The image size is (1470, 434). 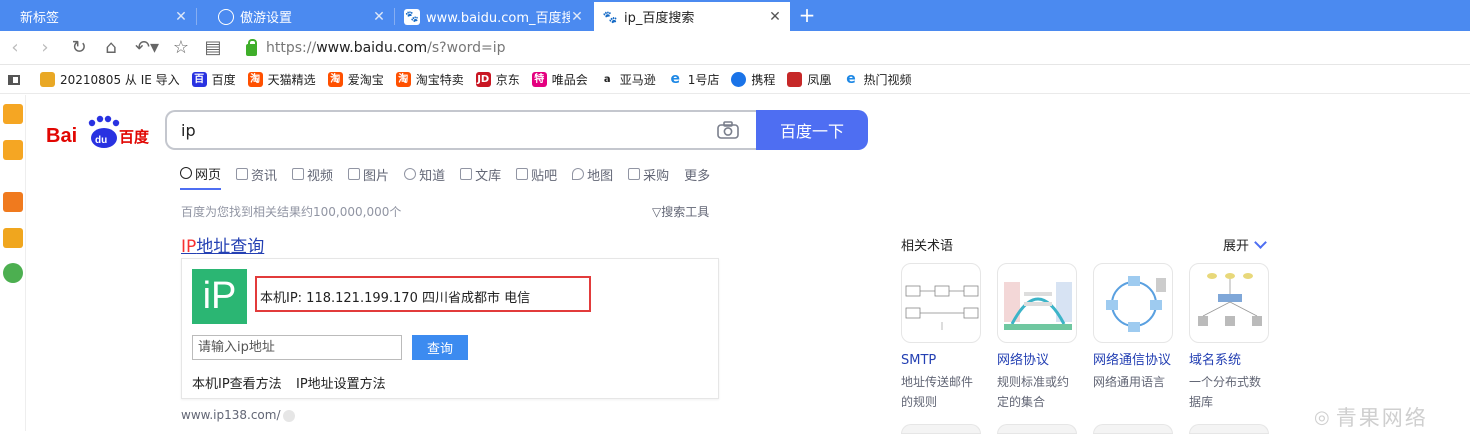 I want to click on tab-tieba: 贴吧, so click(x=536, y=174).